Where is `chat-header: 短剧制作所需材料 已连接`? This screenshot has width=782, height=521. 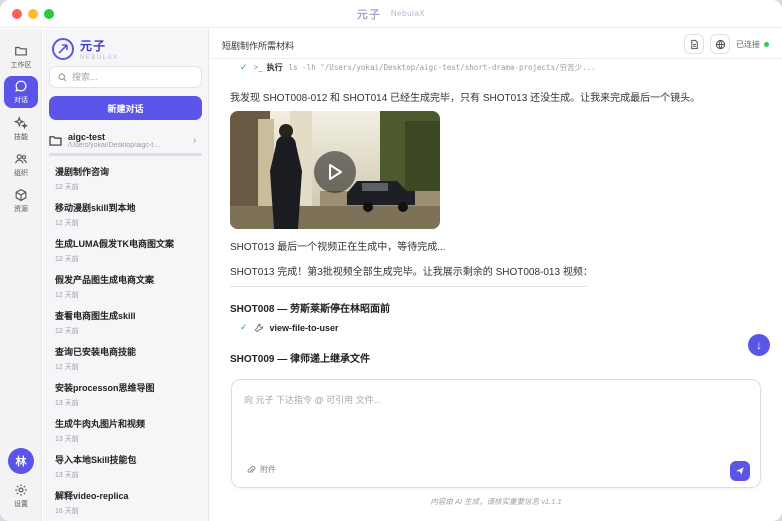
chat-header: 短剧制作所需材料 已连接 is located at coordinates (496, 44).